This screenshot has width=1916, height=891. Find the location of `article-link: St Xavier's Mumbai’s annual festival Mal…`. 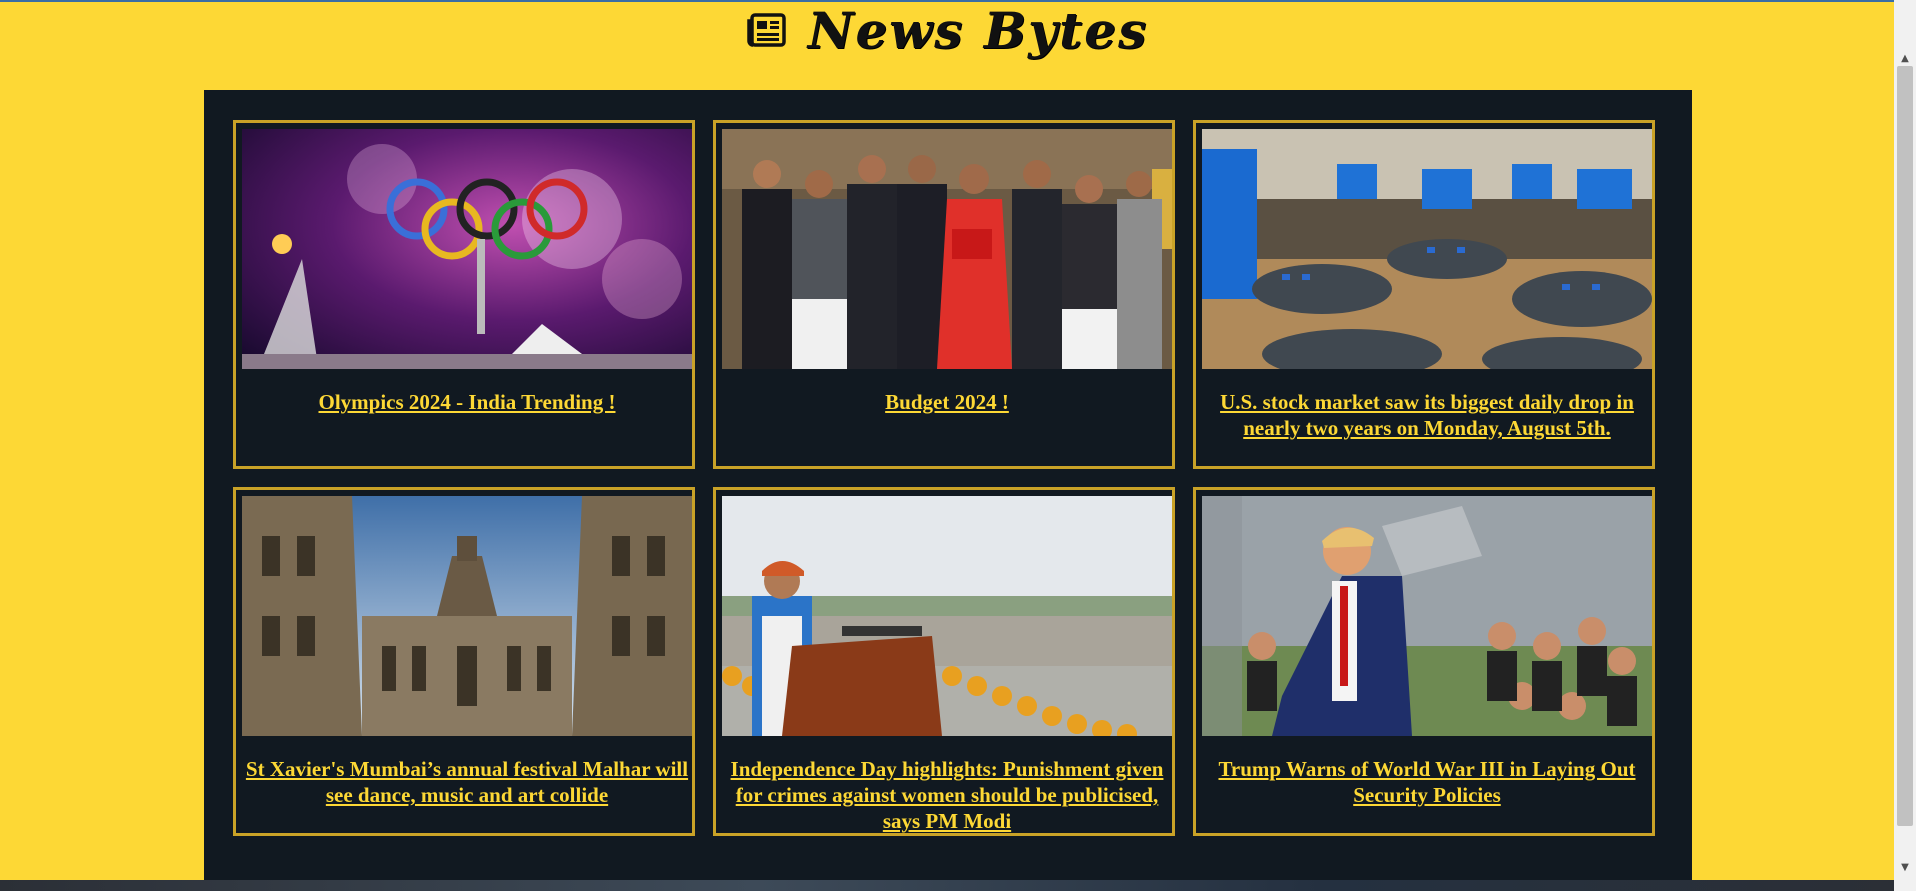

article-link: St Xavier's Mumbai’s annual festival Mal… is located at coordinates (467, 782).